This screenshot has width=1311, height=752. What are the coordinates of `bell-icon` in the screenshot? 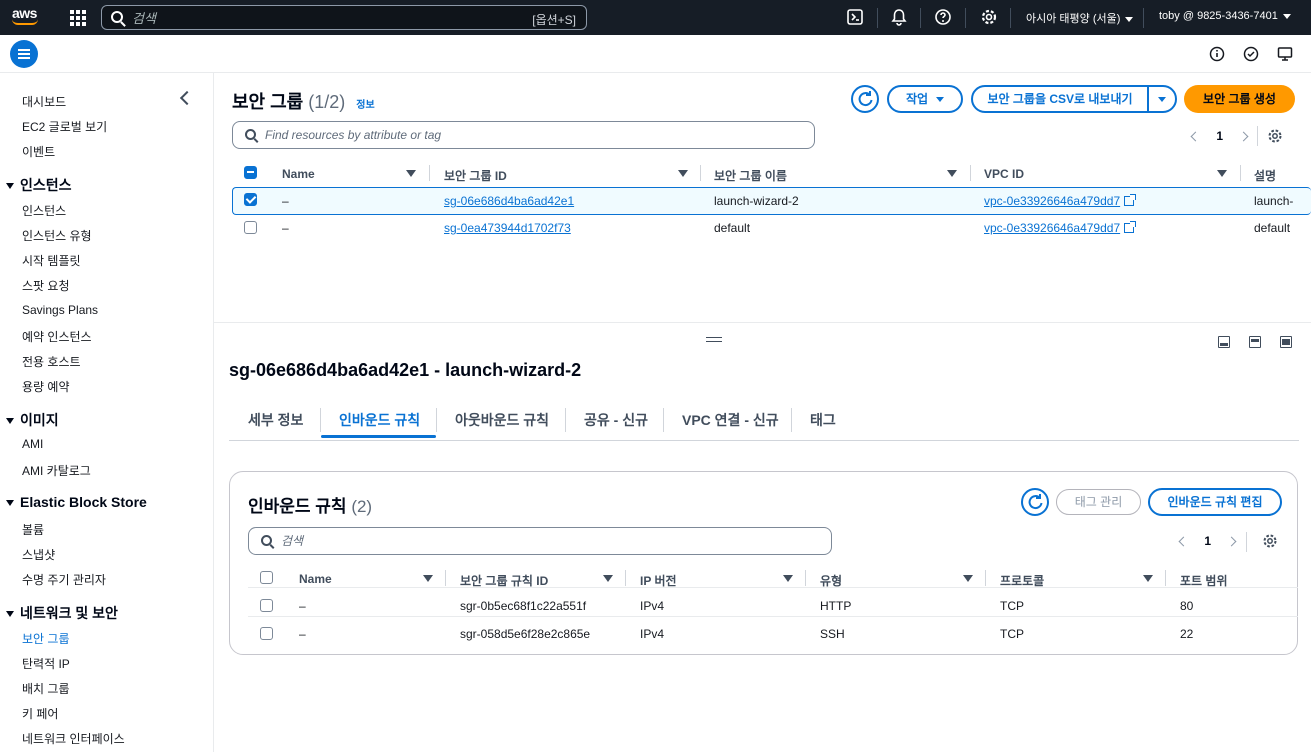 It's located at (899, 17).